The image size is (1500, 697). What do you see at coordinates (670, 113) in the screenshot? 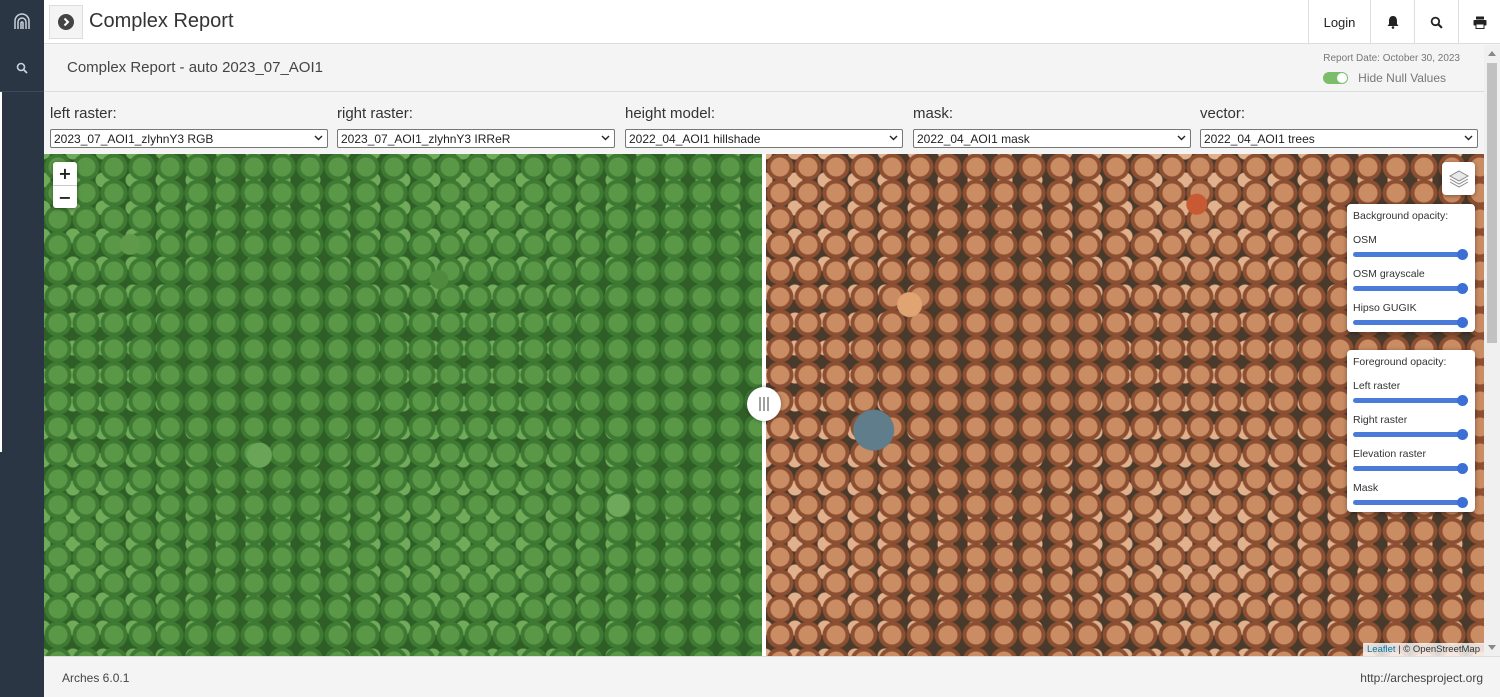
I see `height-model-label: height model:` at bounding box center [670, 113].